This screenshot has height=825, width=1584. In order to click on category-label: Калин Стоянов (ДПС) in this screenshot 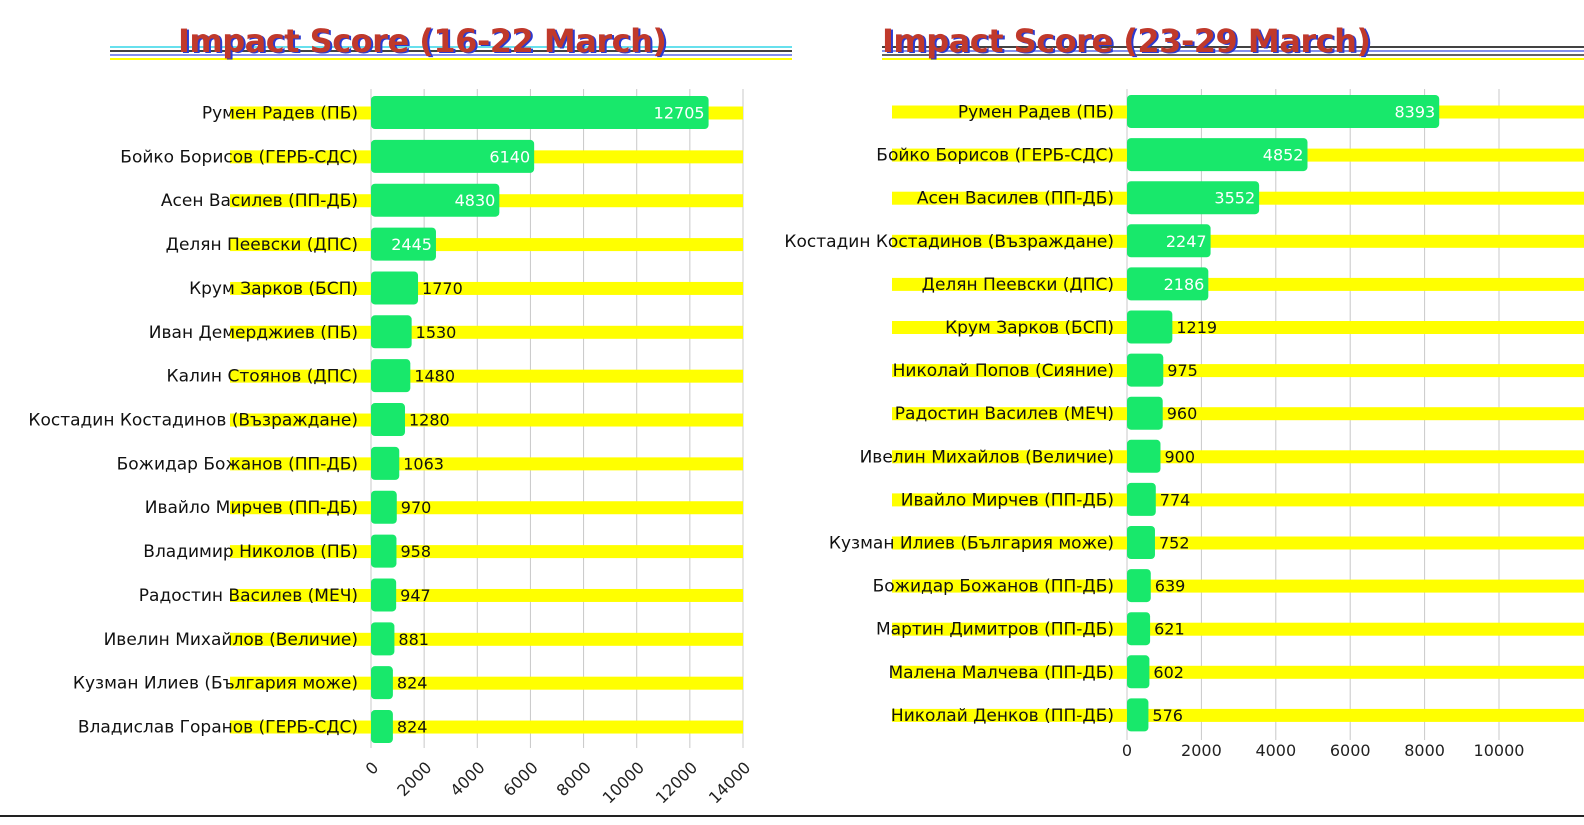, I will do `click(262, 377)`.